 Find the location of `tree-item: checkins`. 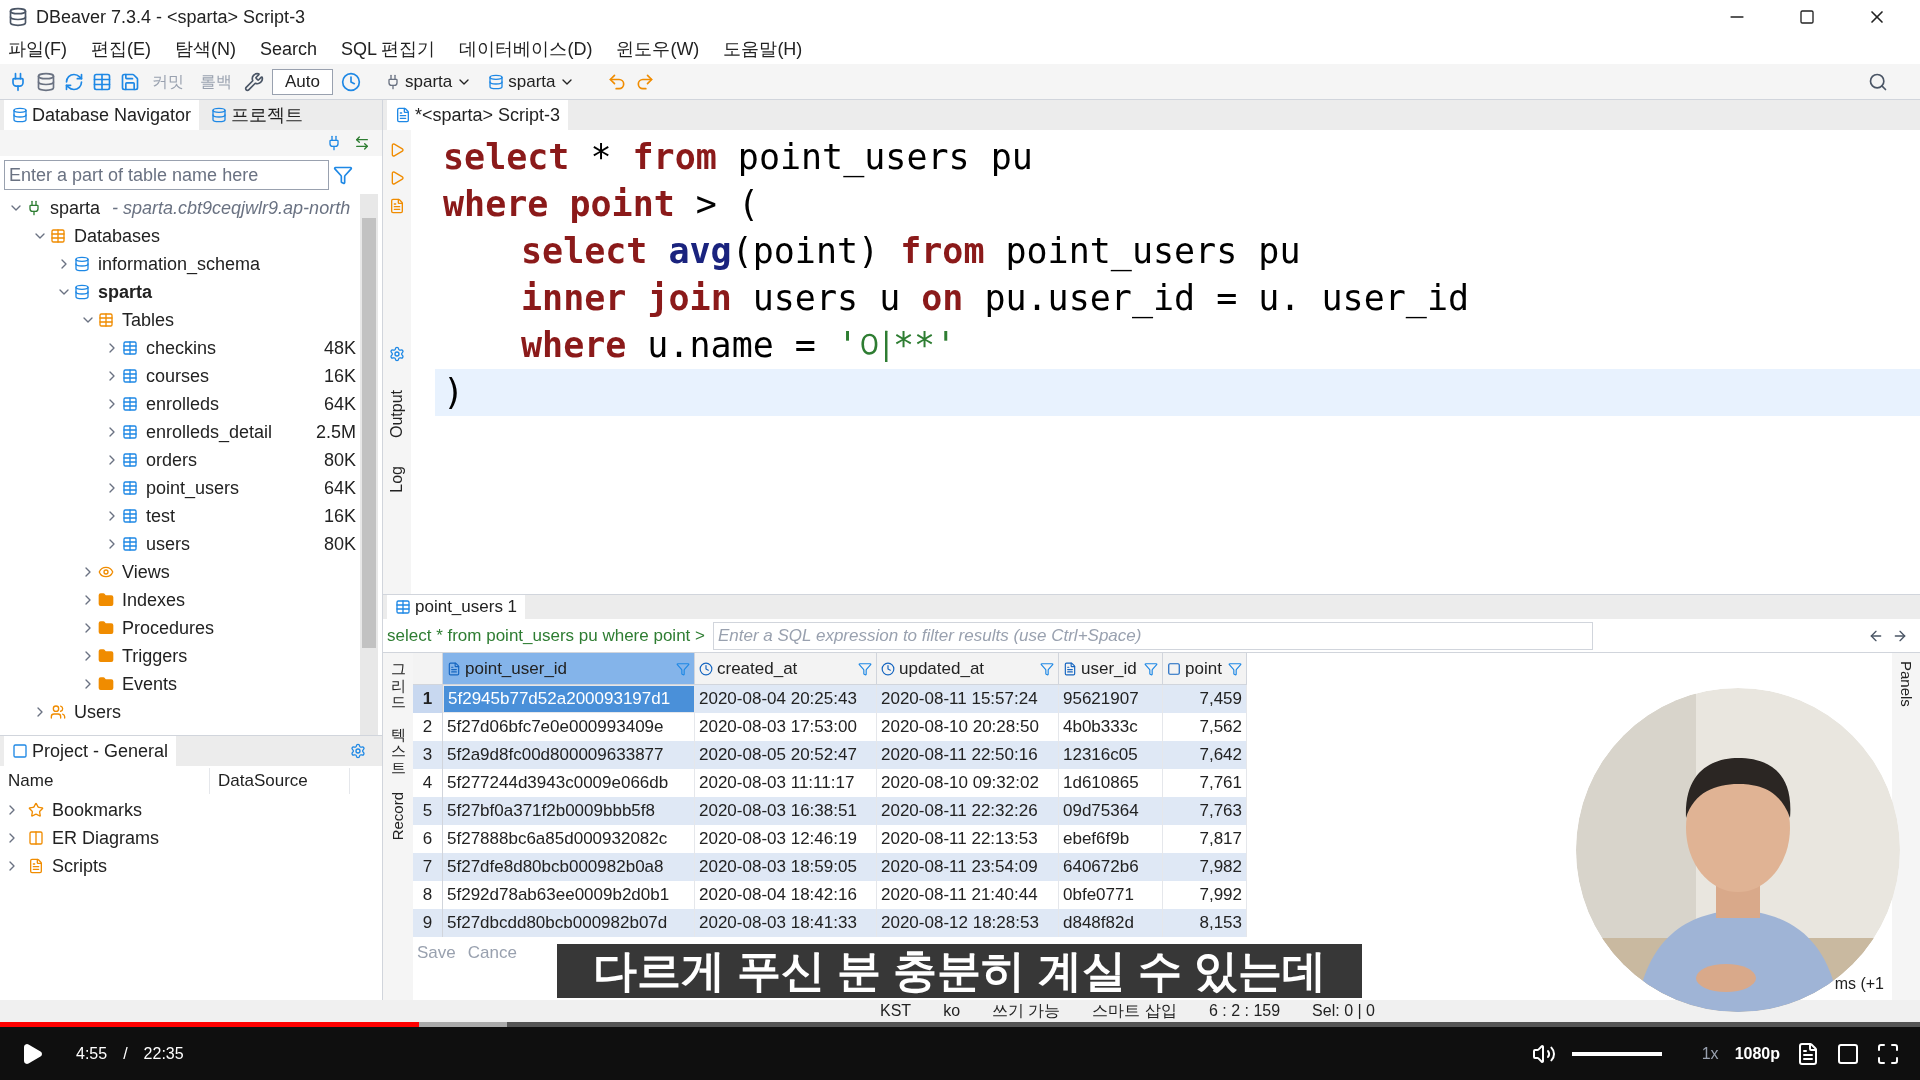

tree-item: checkins is located at coordinates (181, 348).